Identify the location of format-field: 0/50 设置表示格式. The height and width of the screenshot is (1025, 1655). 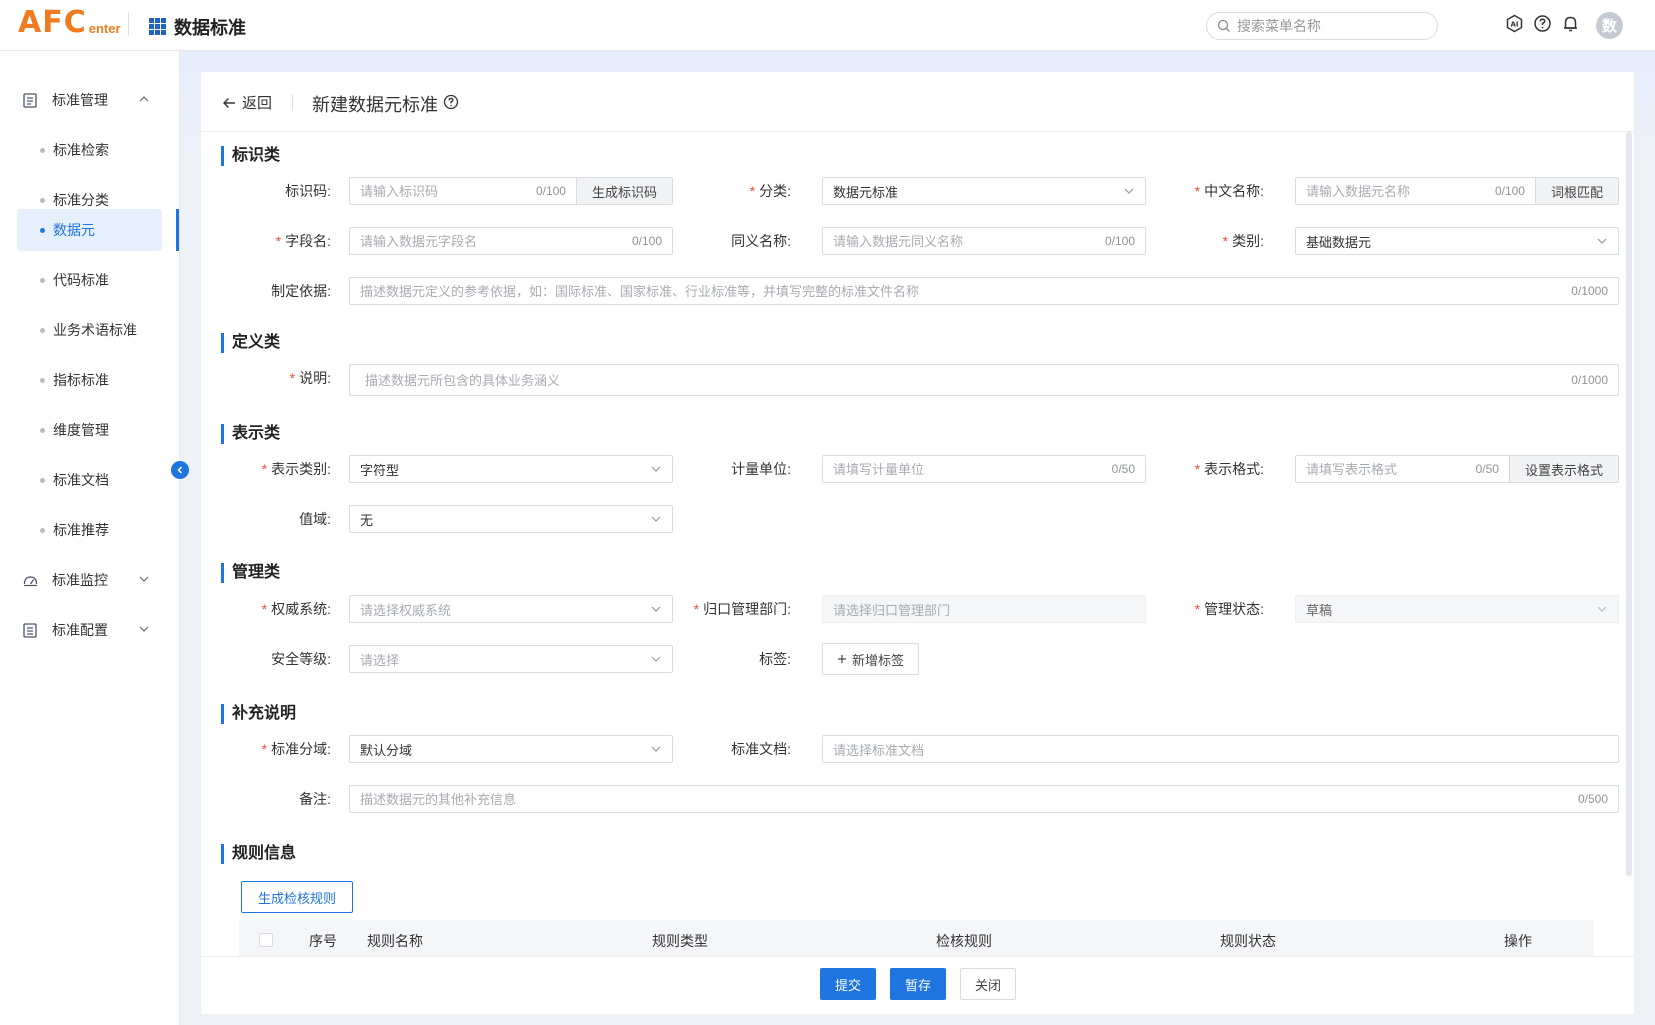
(1457, 469).